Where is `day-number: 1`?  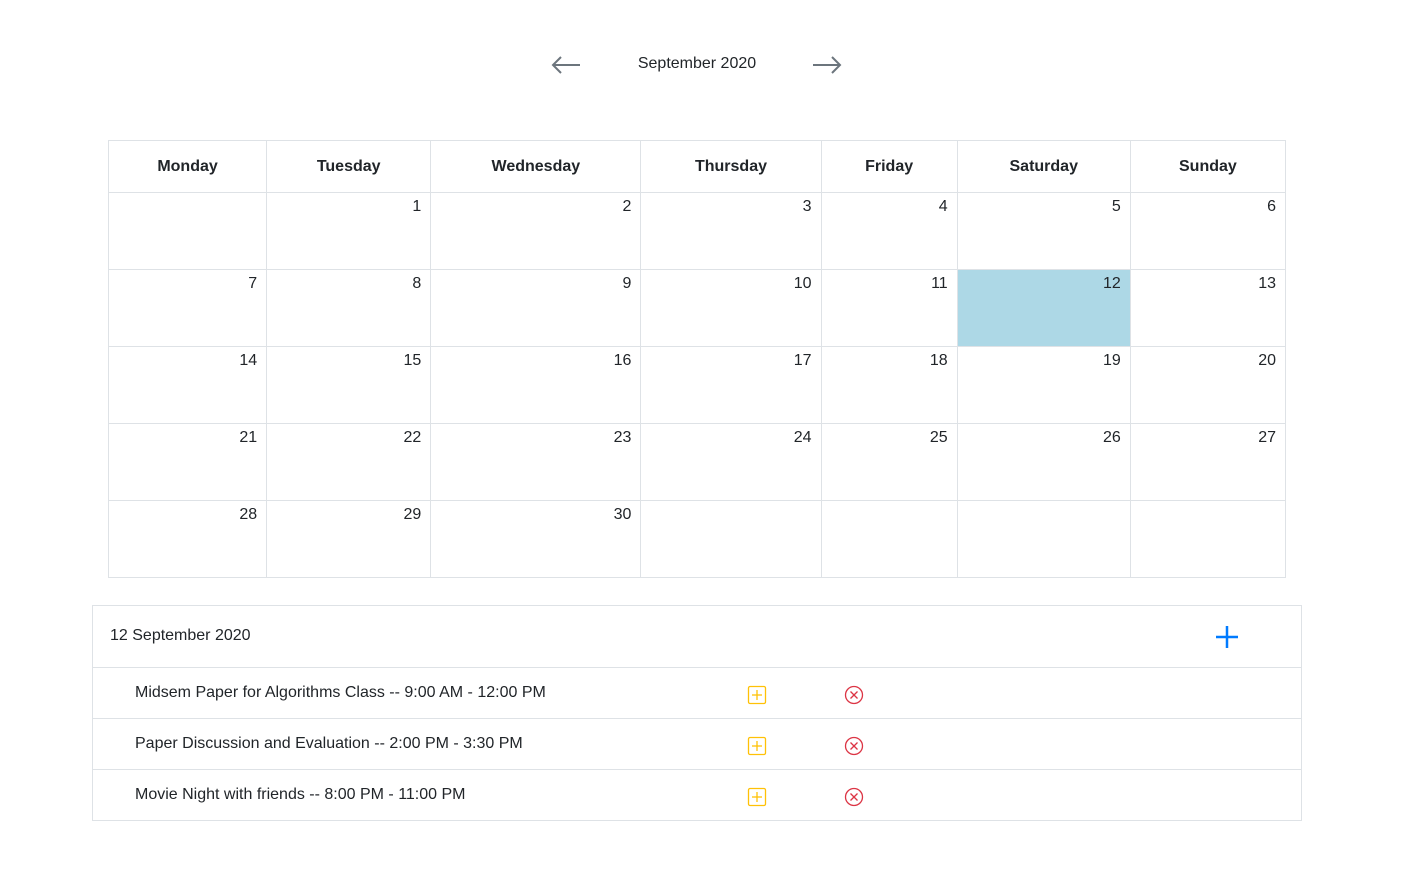 day-number: 1 is located at coordinates (417, 206).